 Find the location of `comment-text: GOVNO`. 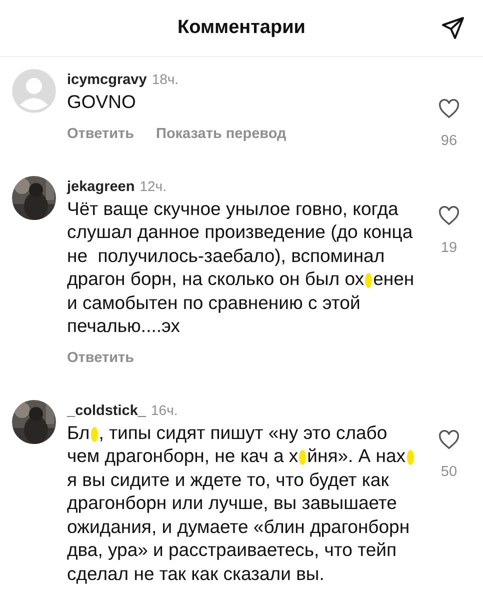

comment-text: GOVNO is located at coordinates (102, 102).